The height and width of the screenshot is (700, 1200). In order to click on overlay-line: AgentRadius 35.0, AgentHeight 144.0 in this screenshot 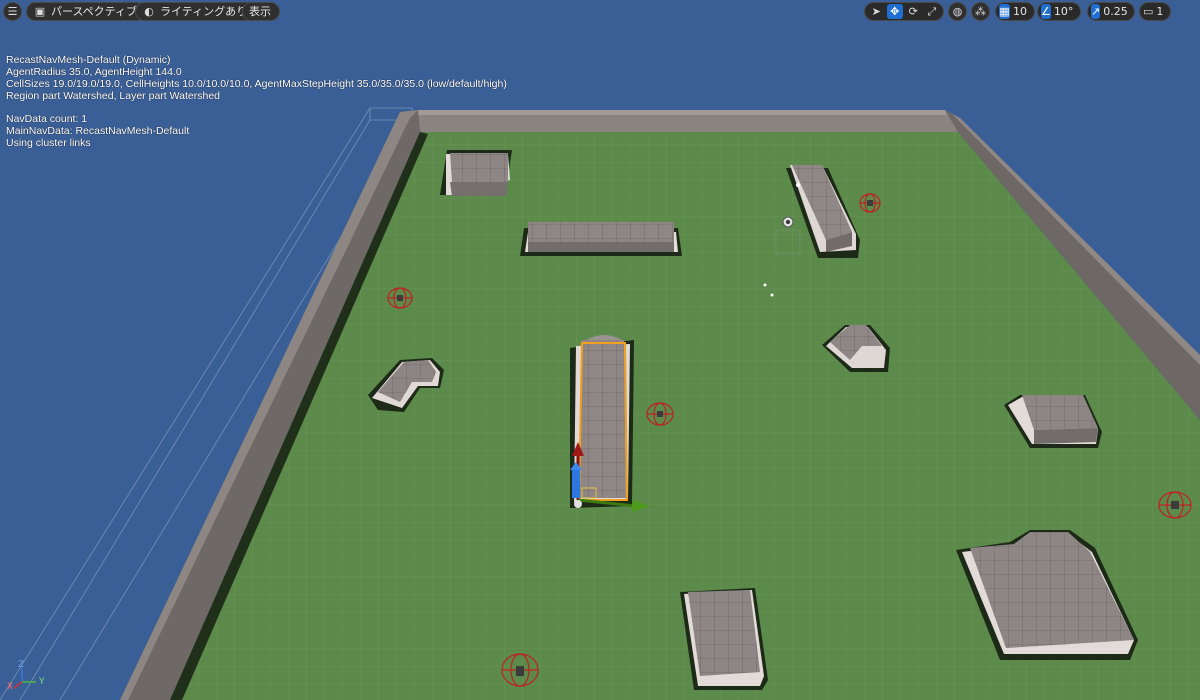, I will do `click(94, 72)`.